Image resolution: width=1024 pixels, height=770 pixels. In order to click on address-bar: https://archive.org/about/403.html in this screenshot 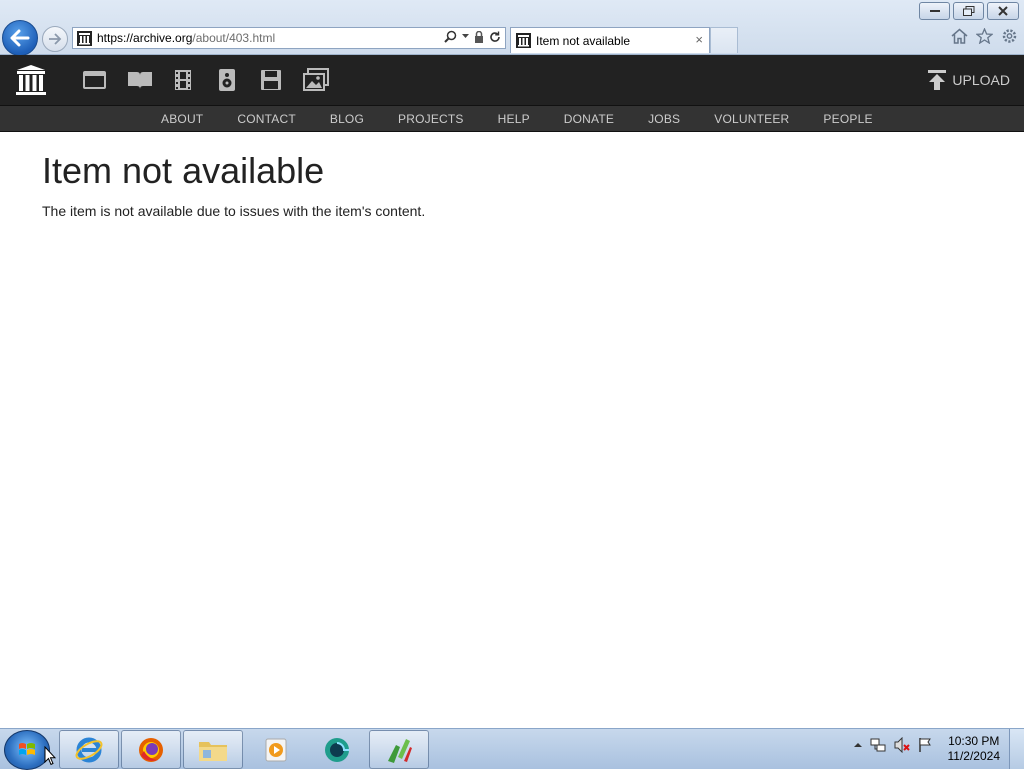, I will do `click(289, 38)`.